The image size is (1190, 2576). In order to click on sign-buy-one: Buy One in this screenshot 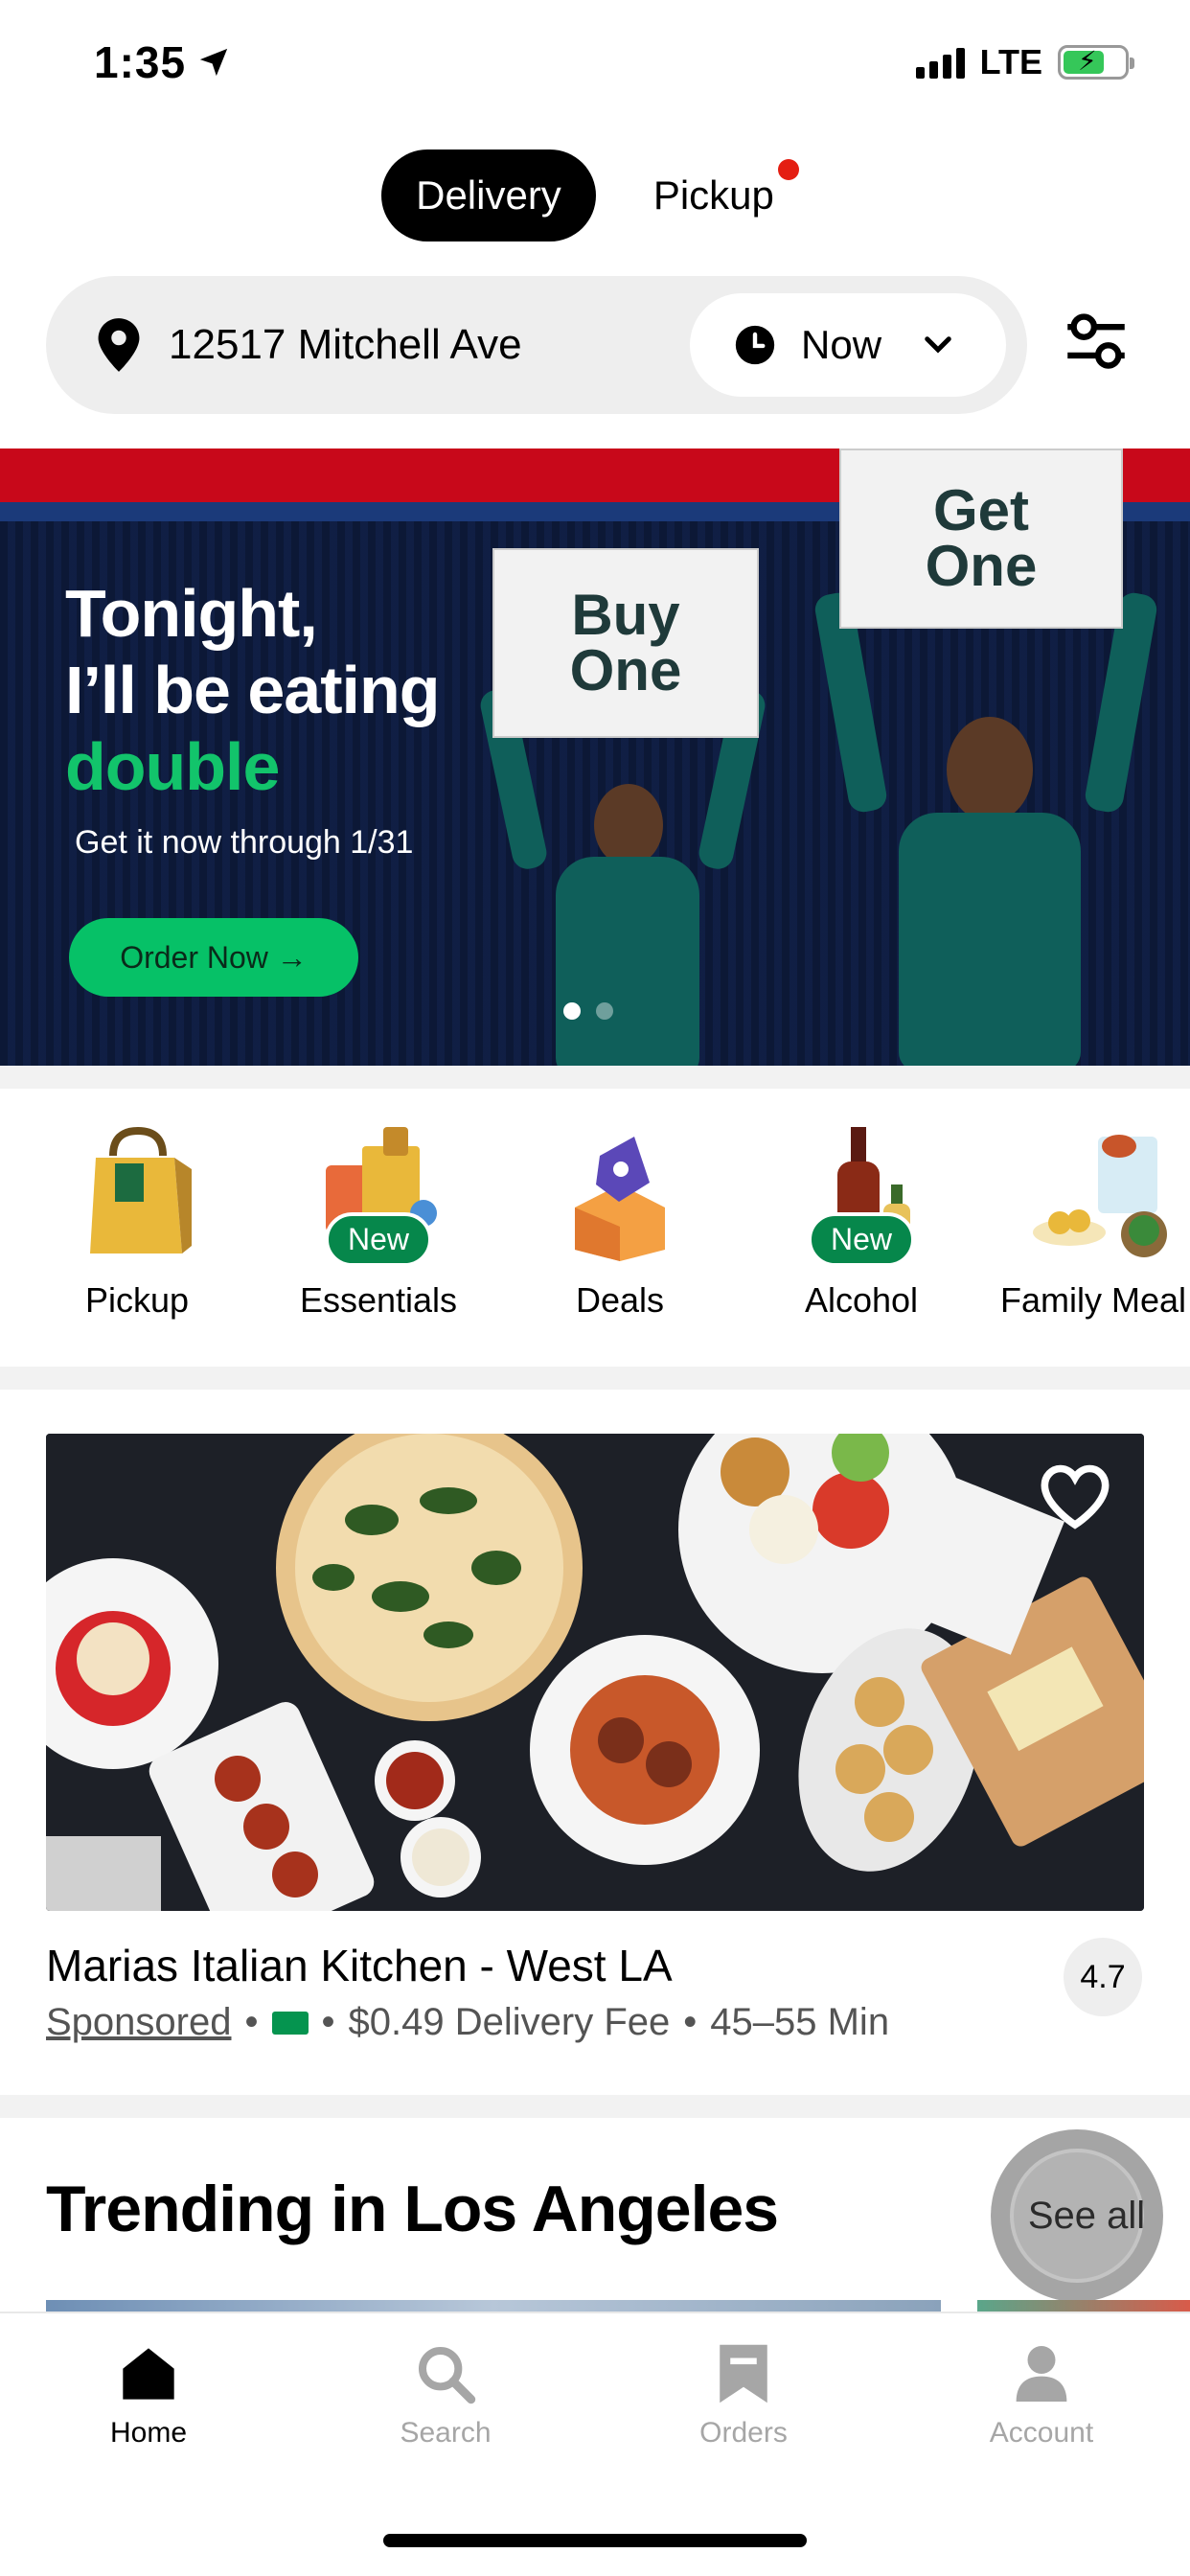, I will do `click(625, 643)`.